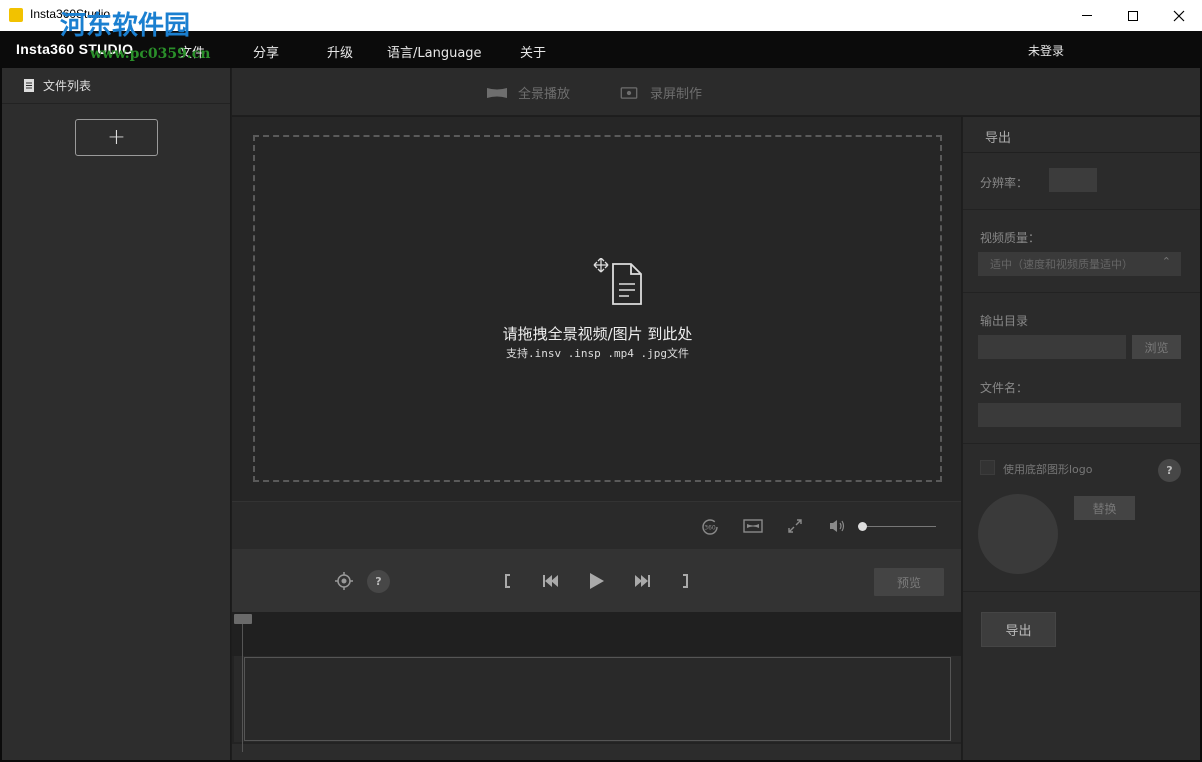 Image resolution: width=1202 pixels, height=762 pixels. What do you see at coordinates (676, 94) in the screenshot?
I see `tab-record-label: 录屏制作` at bounding box center [676, 94].